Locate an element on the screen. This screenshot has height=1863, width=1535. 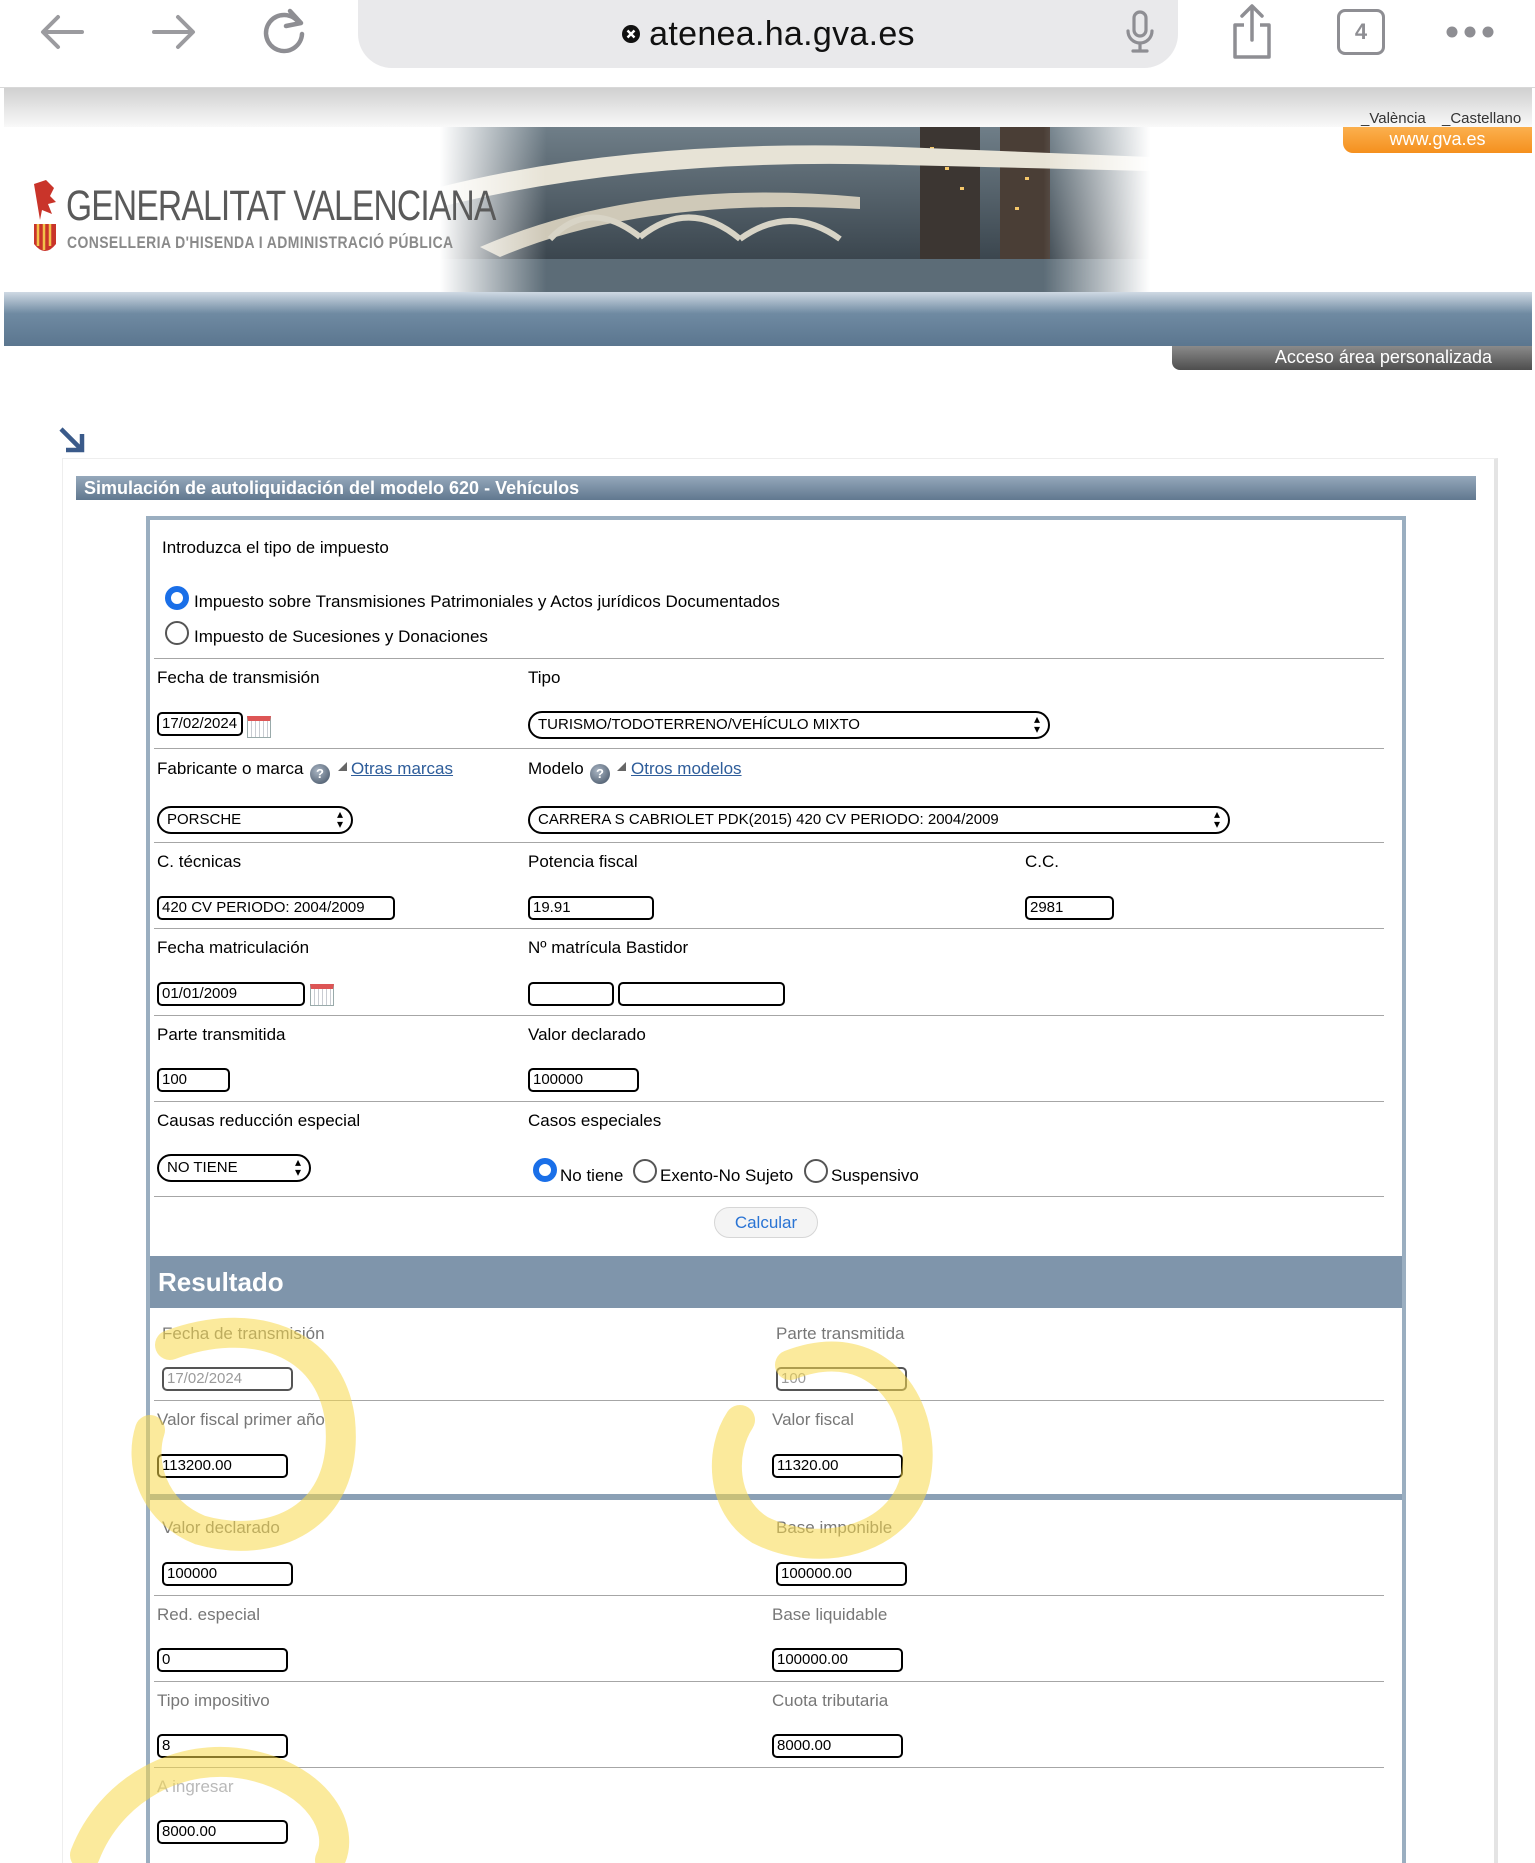
valor-decl-input: 100000 is located at coordinates (583, 1080).